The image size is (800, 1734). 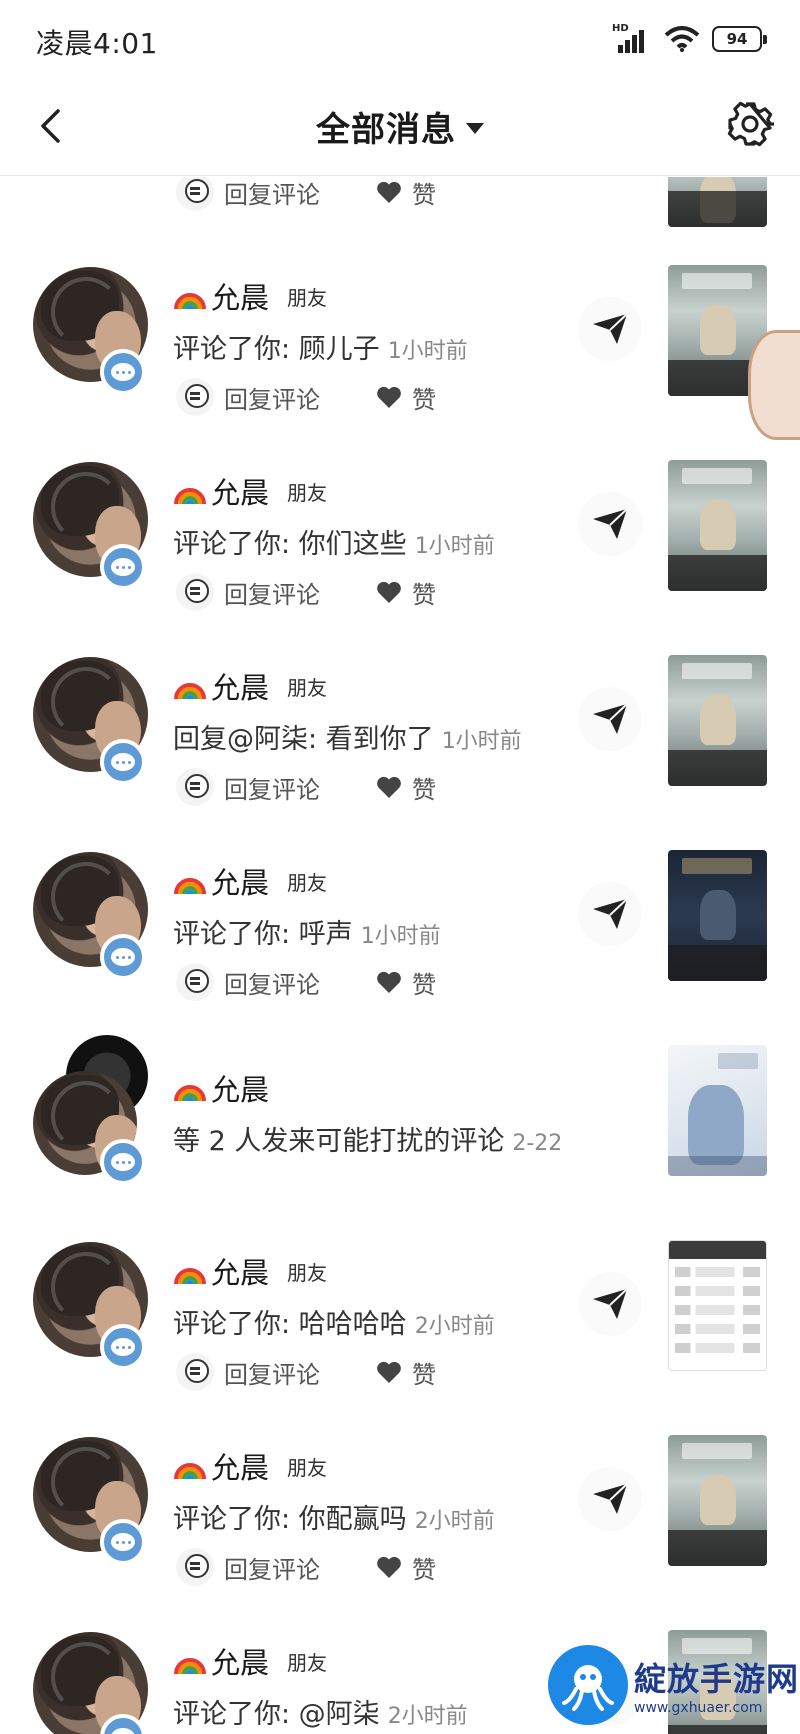 What do you see at coordinates (367, 1138) in the screenshot?
I see `message-text: 等 2 人发来可能打扰的评论 2-22` at bounding box center [367, 1138].